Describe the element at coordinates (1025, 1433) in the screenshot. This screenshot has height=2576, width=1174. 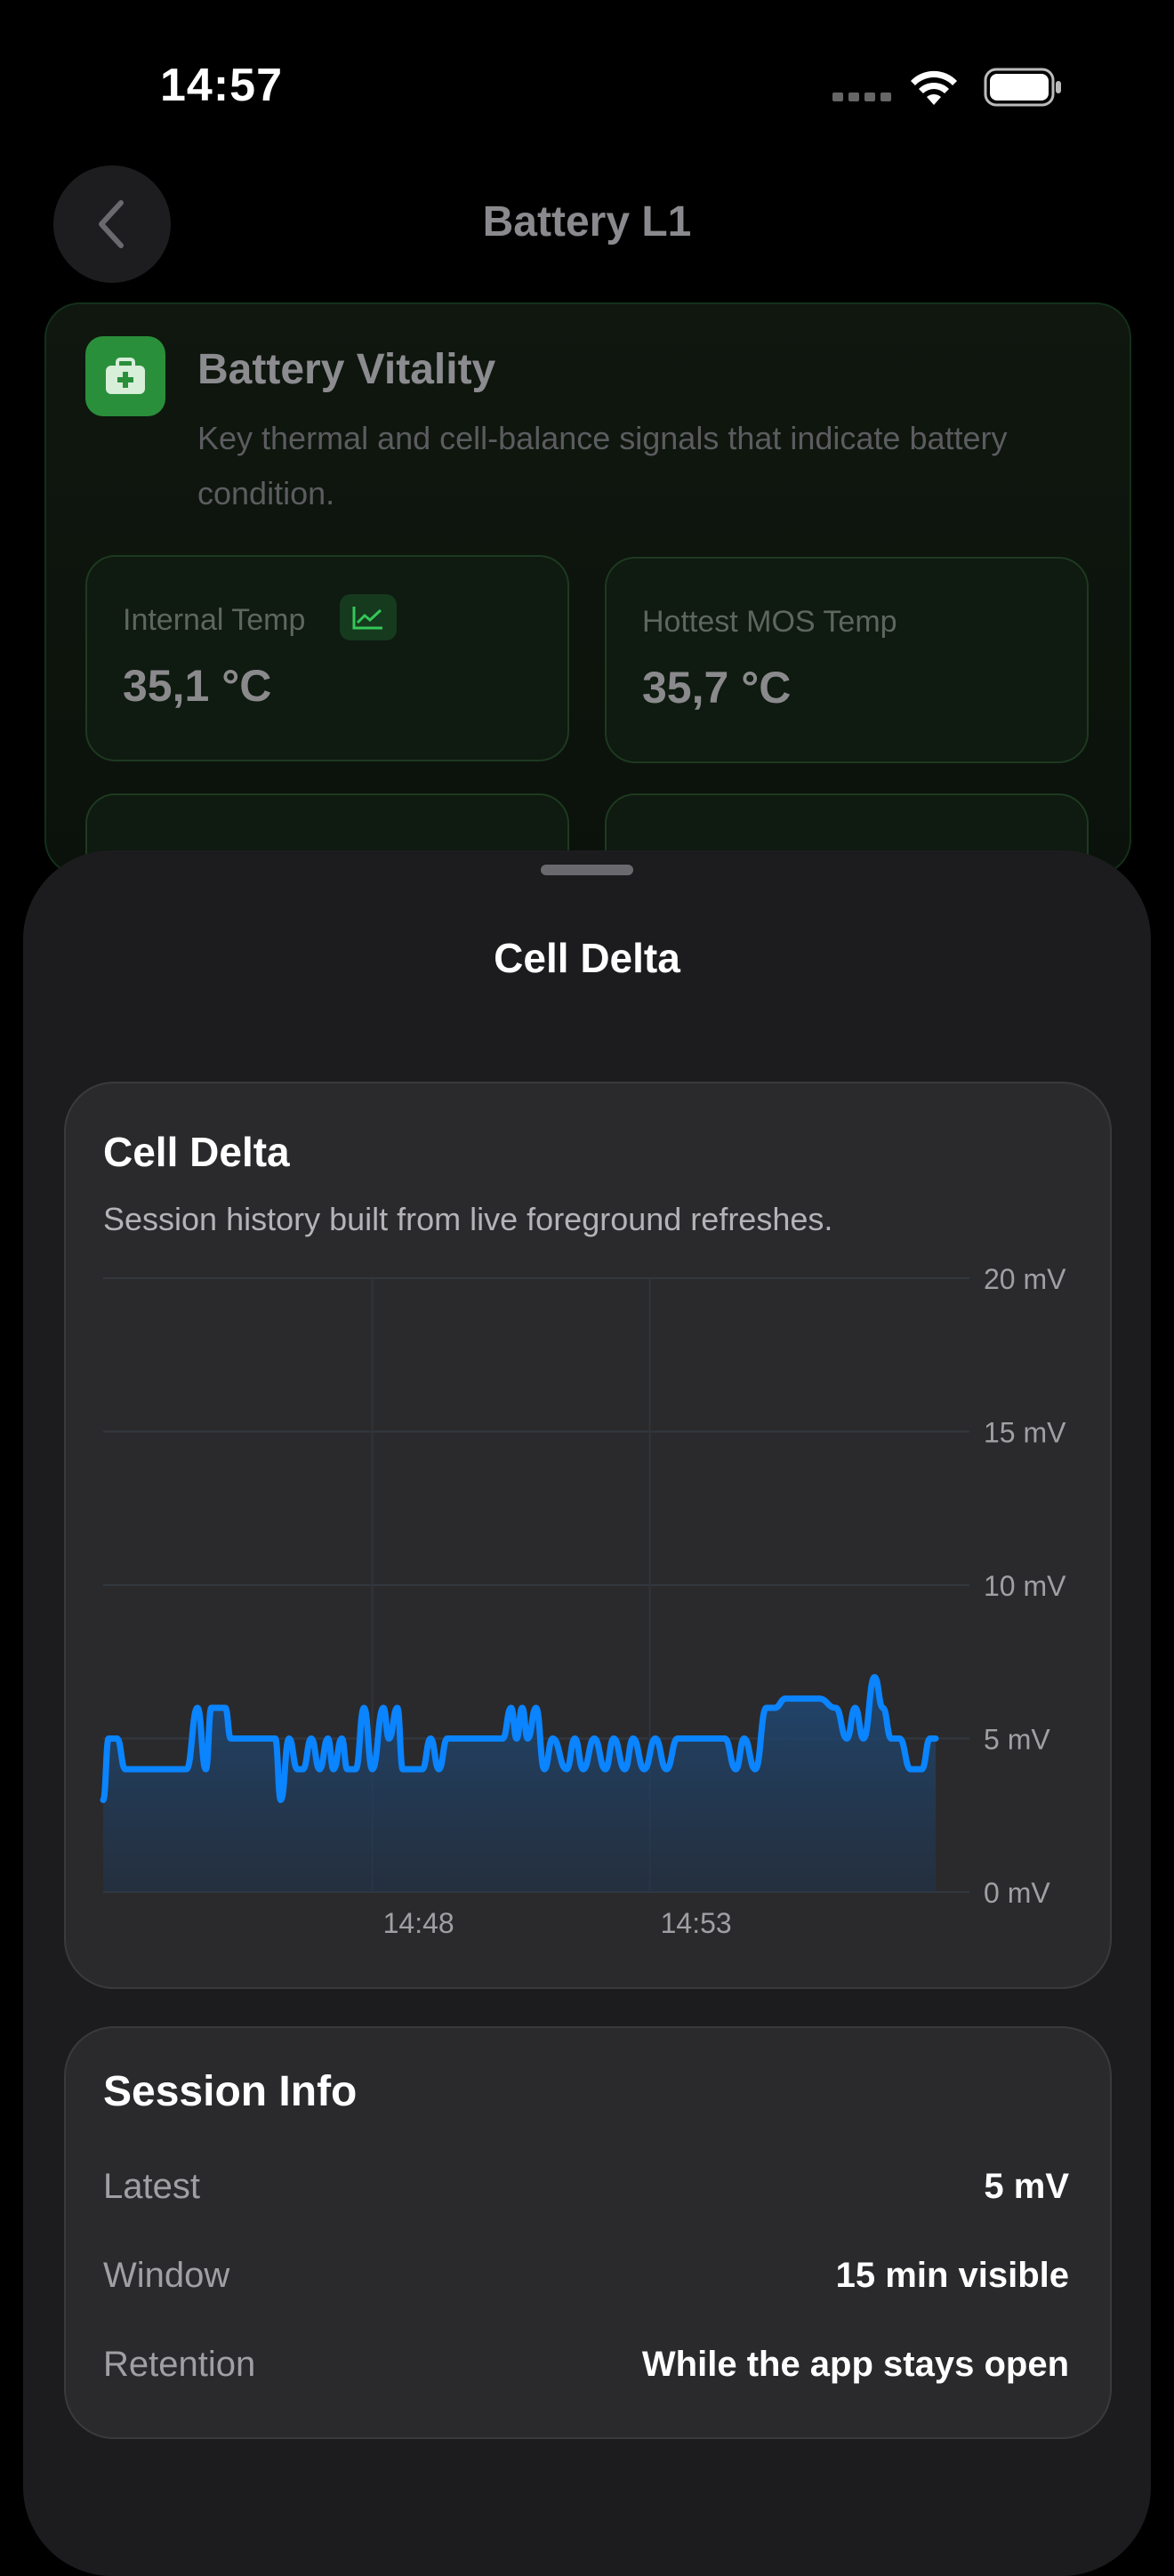
I see `y-tick-label: 15 mV` at that location.